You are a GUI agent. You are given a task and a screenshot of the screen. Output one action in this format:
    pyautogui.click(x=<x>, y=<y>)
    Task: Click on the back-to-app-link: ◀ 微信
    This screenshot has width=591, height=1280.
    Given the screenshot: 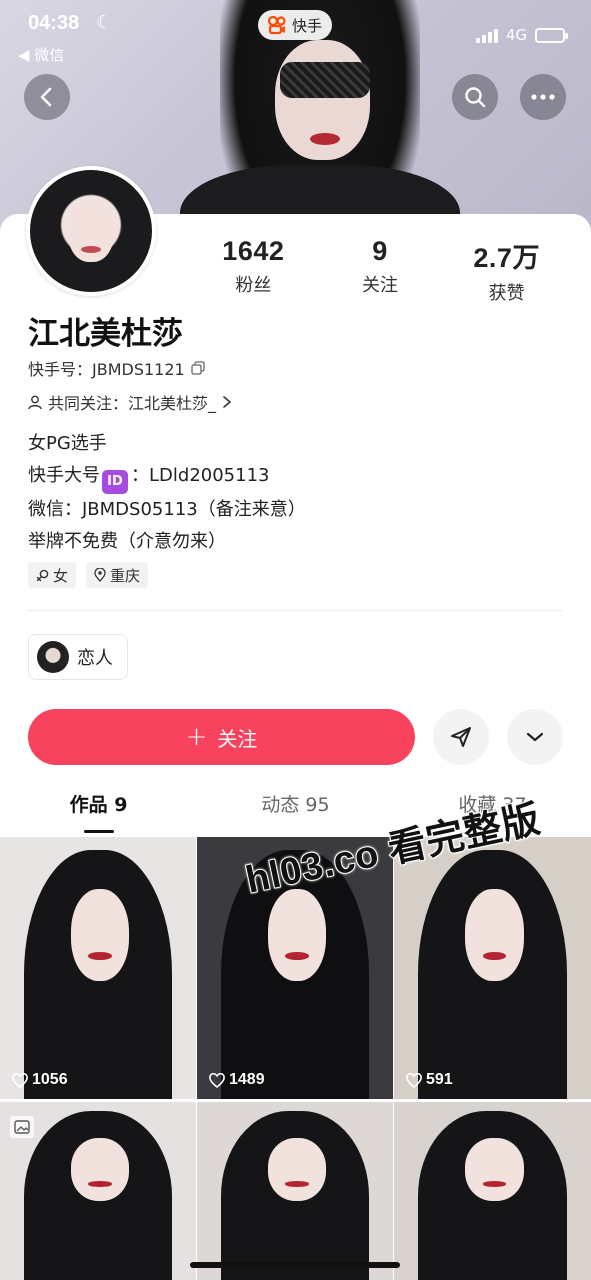 What is the action you would take?
    pyautogui.click(x=41, y=54)
    